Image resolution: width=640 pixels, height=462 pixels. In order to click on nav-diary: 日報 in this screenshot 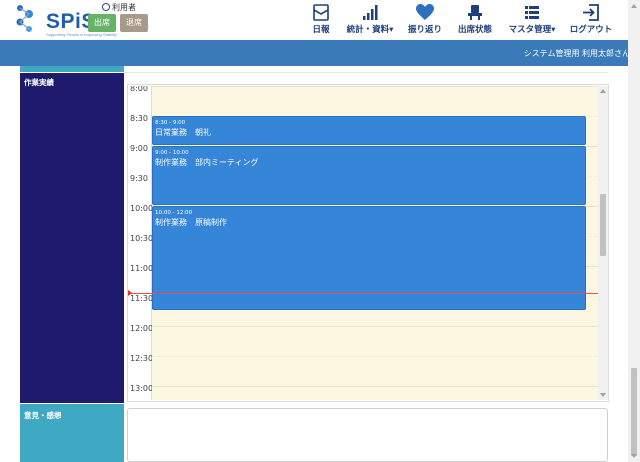, I will do `click(321, 20)`.